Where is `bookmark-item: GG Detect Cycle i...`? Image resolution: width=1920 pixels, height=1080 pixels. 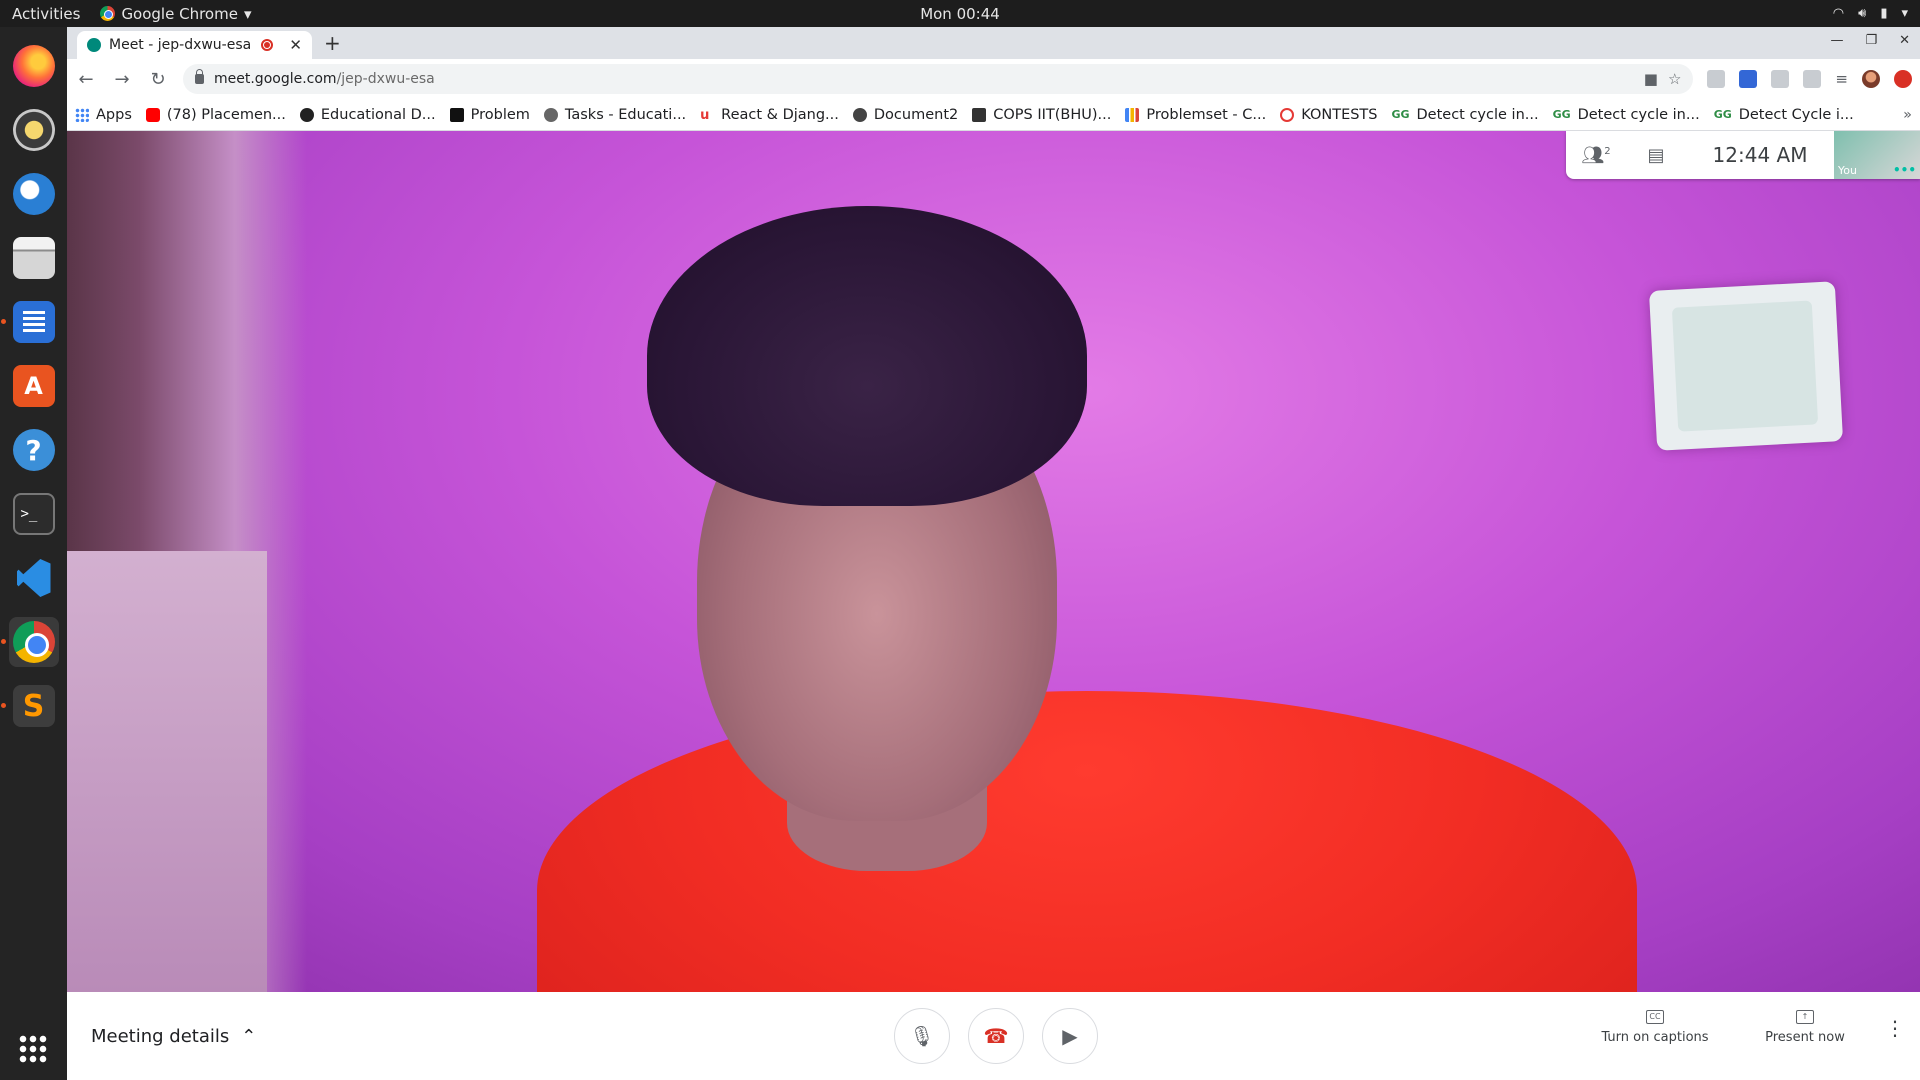 bookmark-item: GG Detect Cycle i... is located at coordinates (1784, 115).